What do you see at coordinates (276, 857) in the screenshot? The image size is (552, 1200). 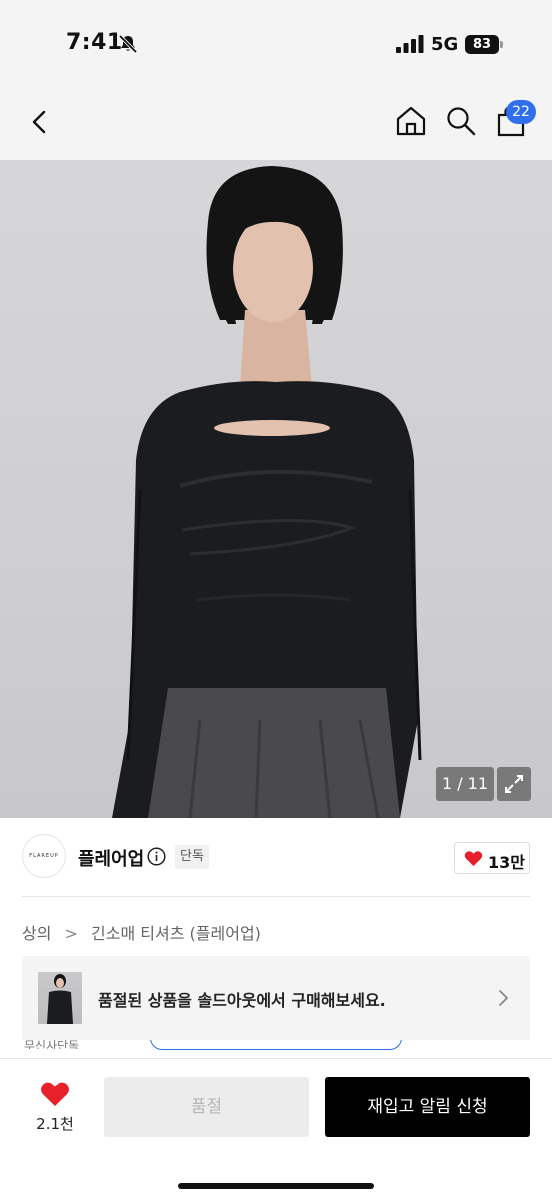 I see `brand-row: FLAREUP 플레어업 단독 13만` at bounding box center [276, 857].